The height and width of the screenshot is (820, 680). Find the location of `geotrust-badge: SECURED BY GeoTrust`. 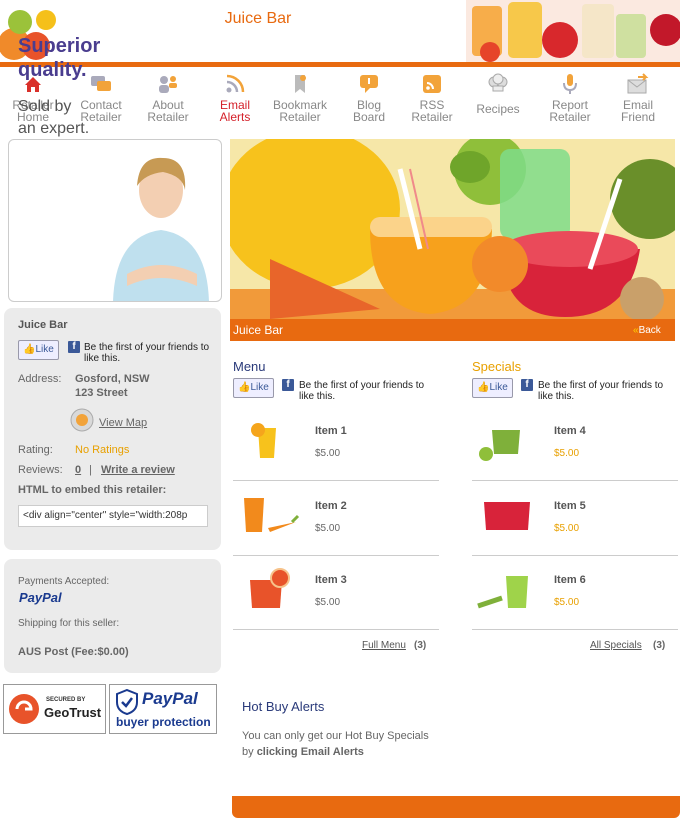

geotrust-badge: SECURED BY GeoTrust is located at coordinates (54, 709).